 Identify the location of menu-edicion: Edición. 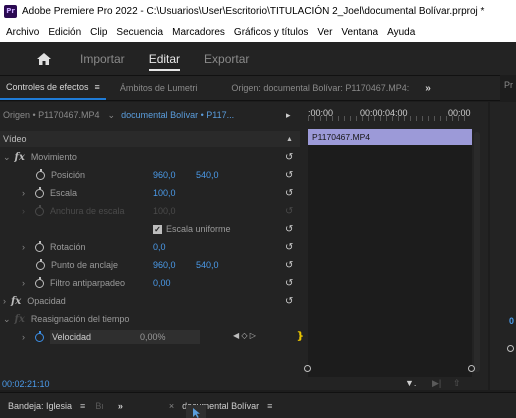
(64, 32).